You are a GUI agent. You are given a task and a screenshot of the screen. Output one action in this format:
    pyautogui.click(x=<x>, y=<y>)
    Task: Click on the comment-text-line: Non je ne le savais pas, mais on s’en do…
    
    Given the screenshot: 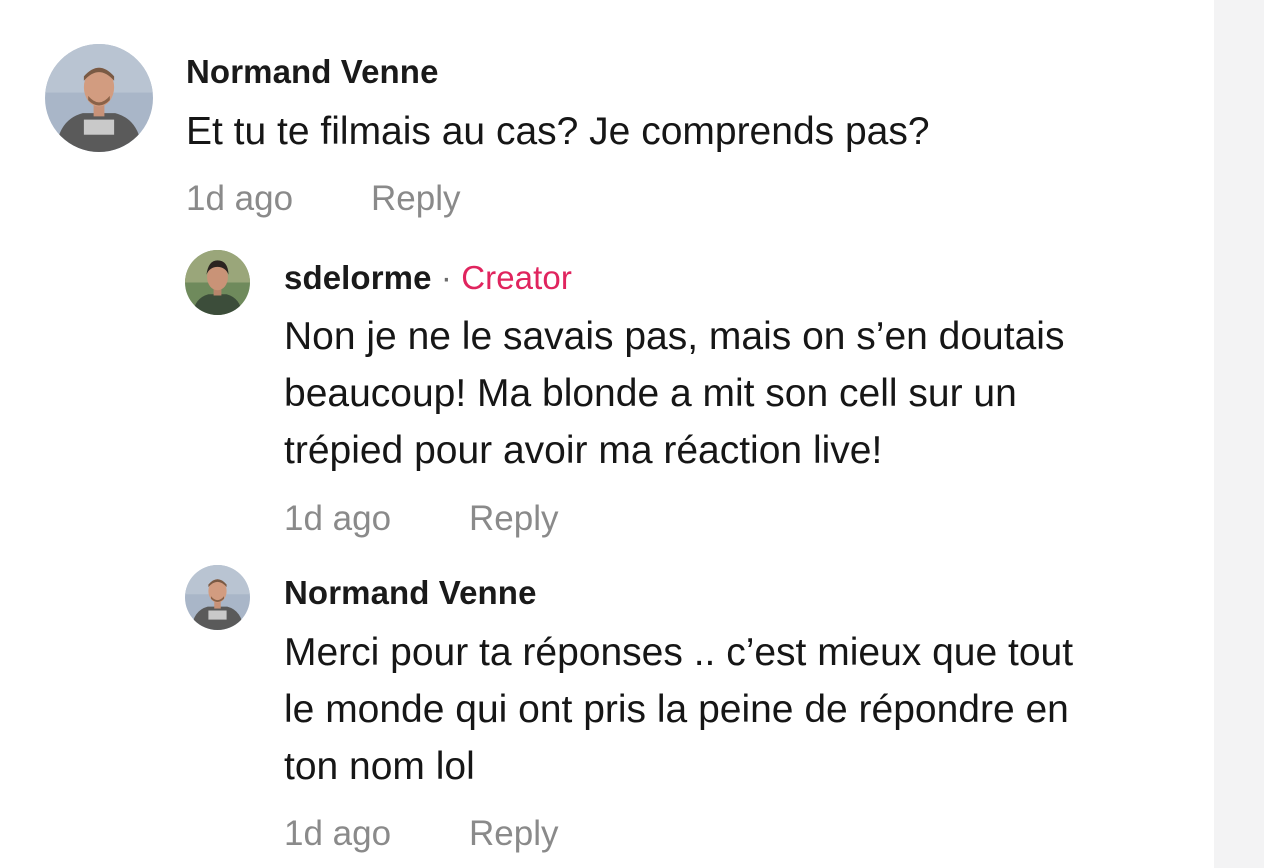 What is the action you would take?
    pyautogui.click(x=674, y=336)
    